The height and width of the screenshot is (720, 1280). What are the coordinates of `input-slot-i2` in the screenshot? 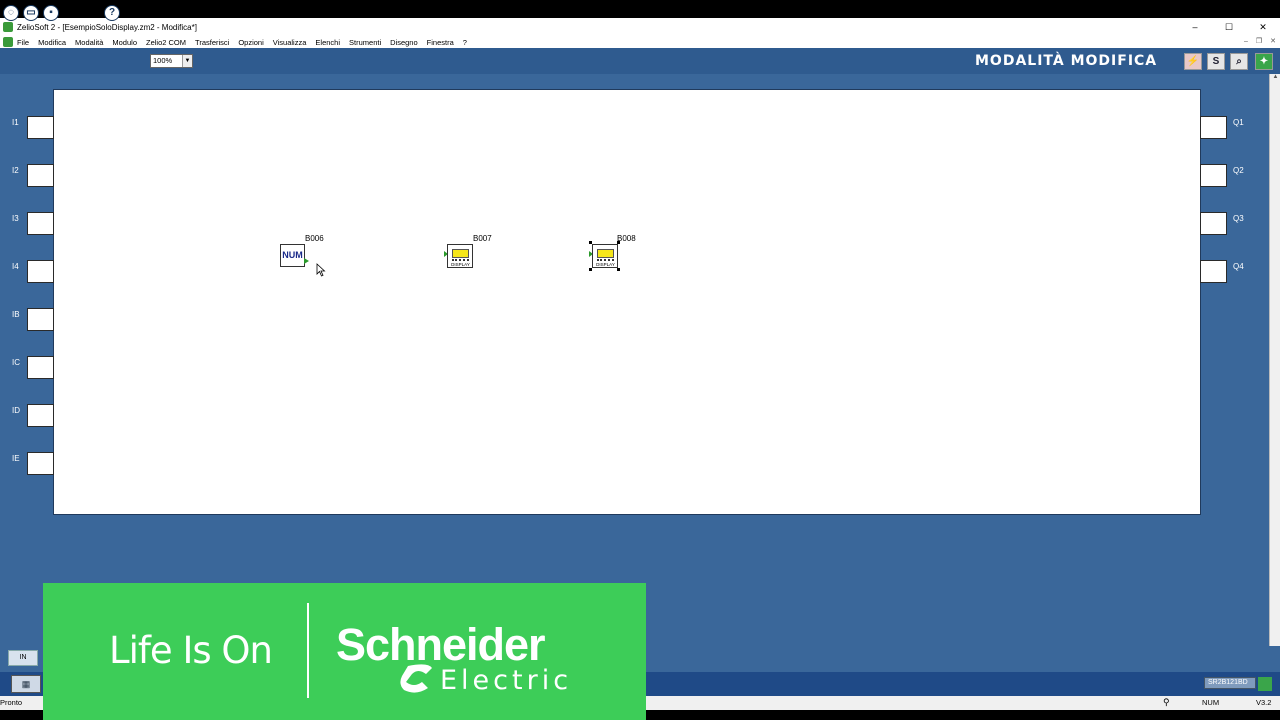 It's located at (40, 175).